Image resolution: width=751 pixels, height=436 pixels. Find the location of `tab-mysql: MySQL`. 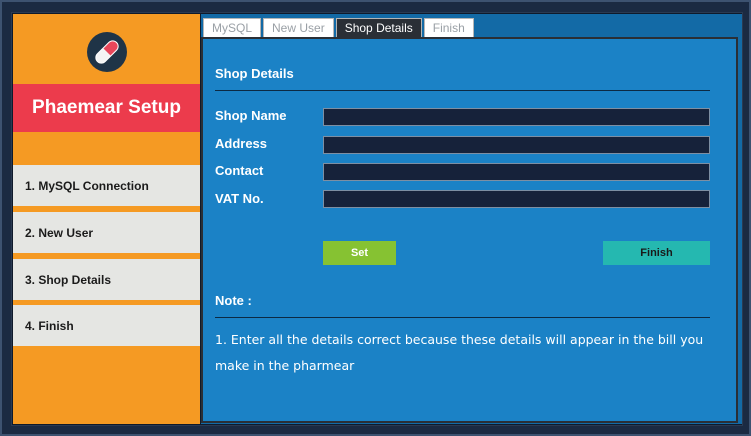

tab-mysql: MySQL is located at coordinates (232, 27).